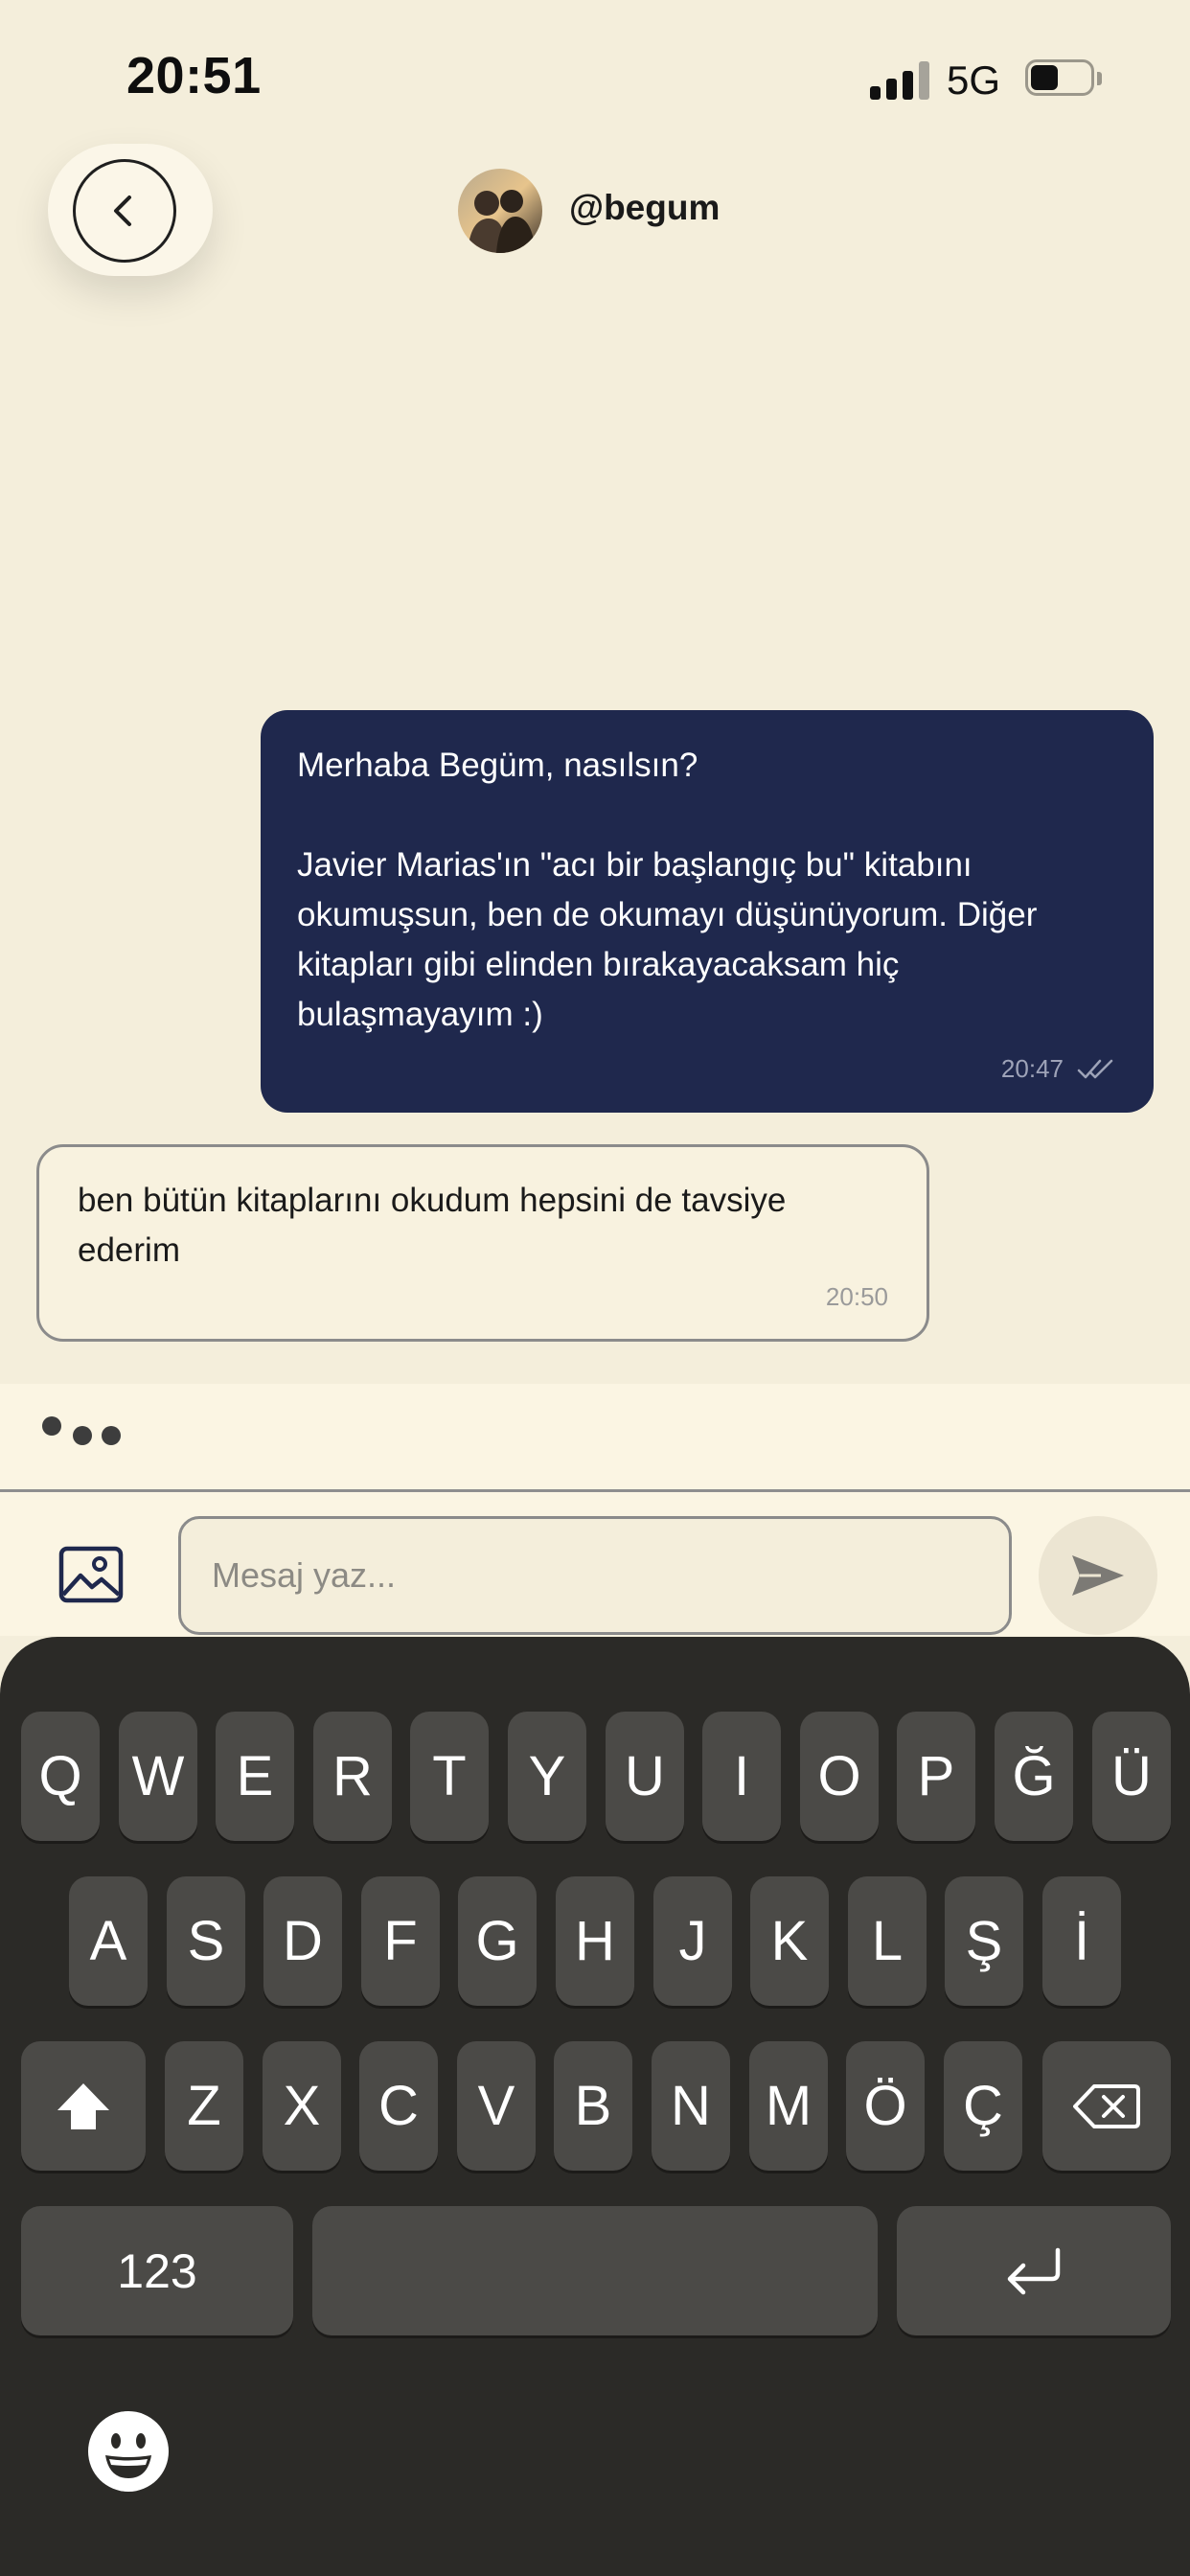 The image size is (1190, 2576). What do you see at coordinates (398, 2106) in the screenshot?
I see `key-c: C` at bounding box center [398, 2106].